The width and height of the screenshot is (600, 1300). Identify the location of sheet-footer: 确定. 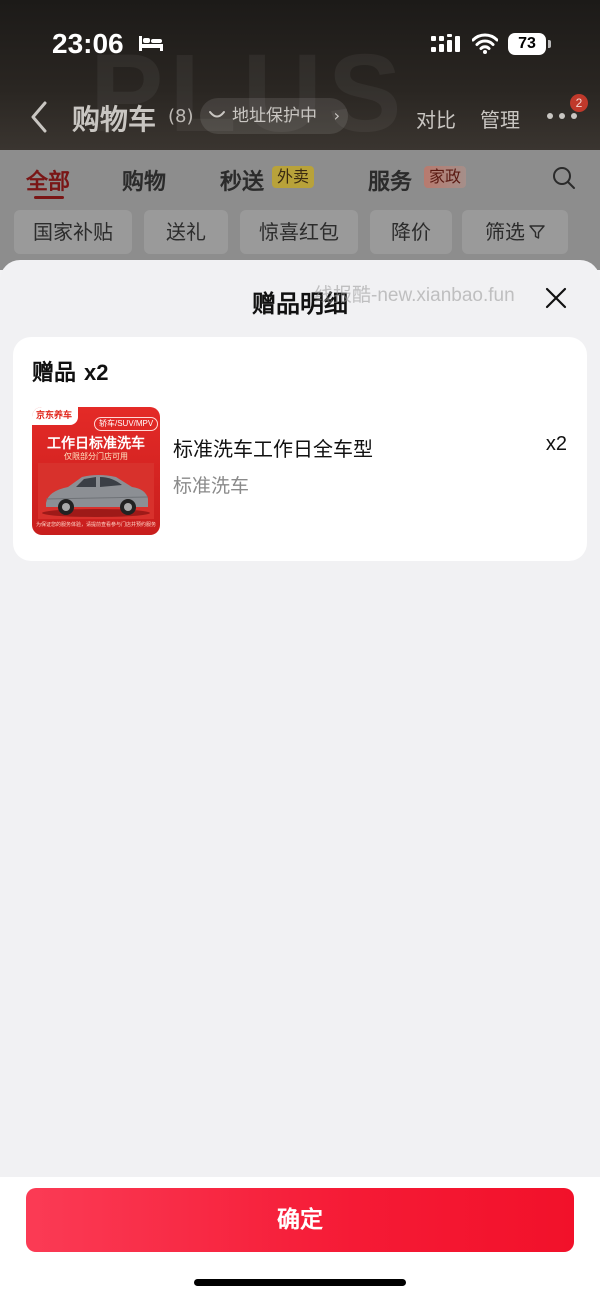
(300, 1238).